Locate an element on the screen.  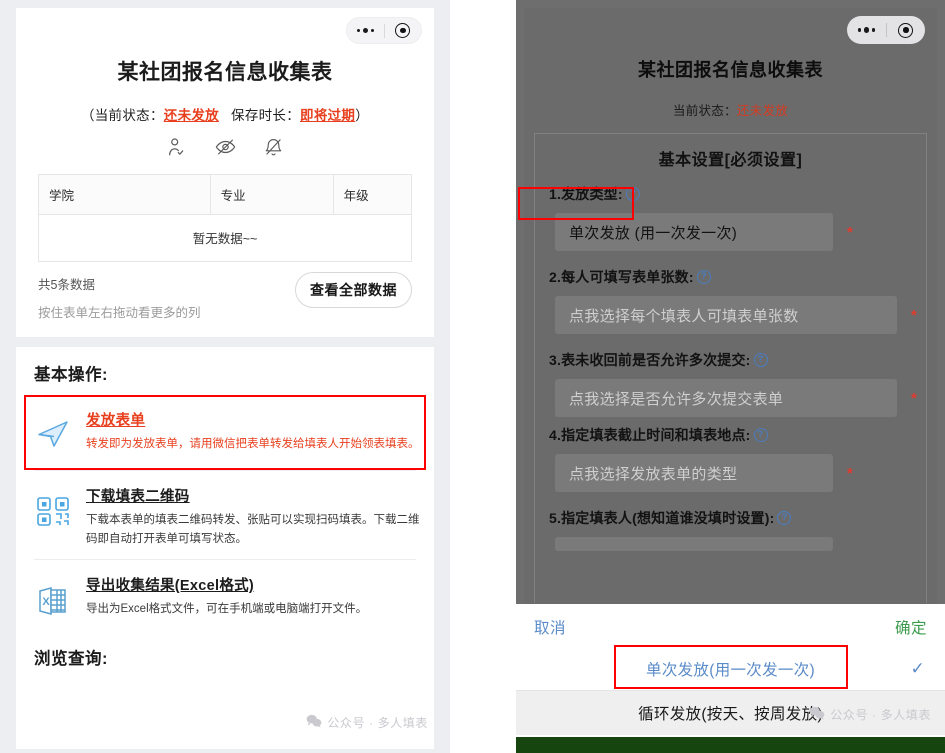
quick-action-icons is located at coordinates (225, 146).